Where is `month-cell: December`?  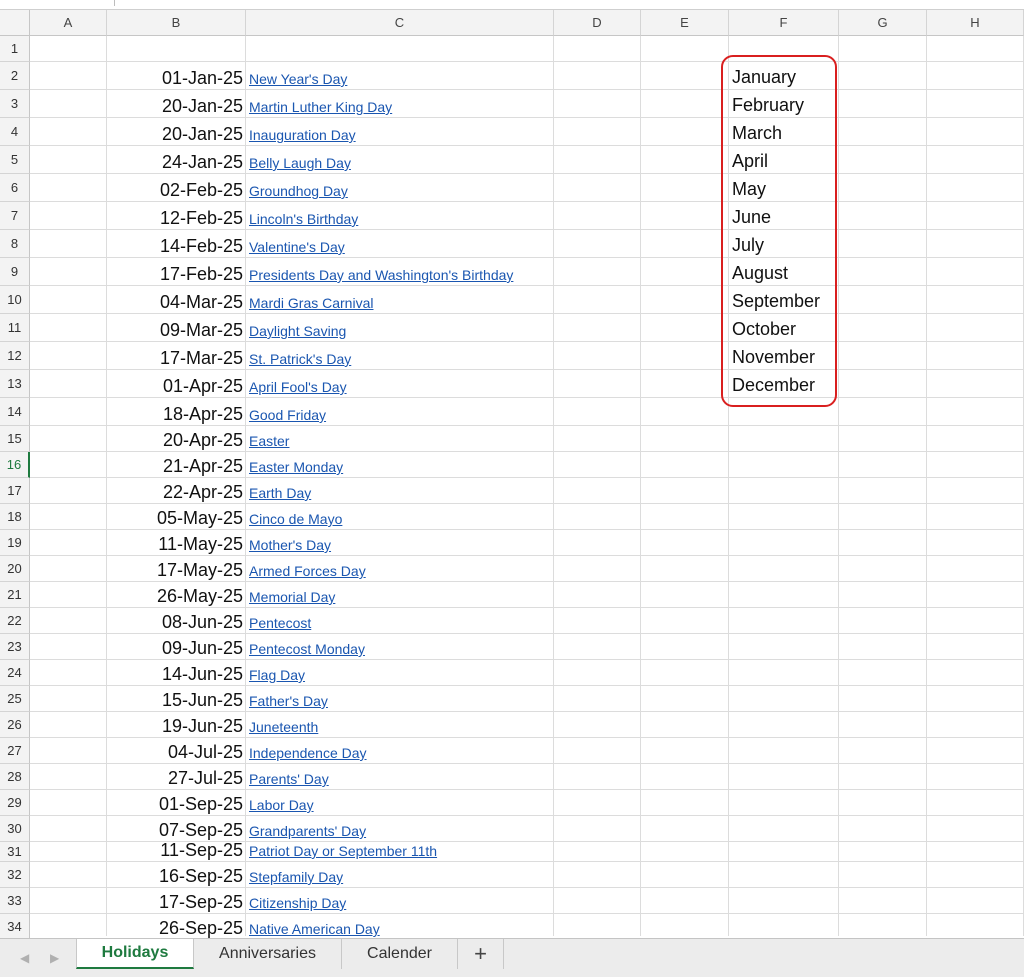
month-cell: December is located at coordinates (773, 385).